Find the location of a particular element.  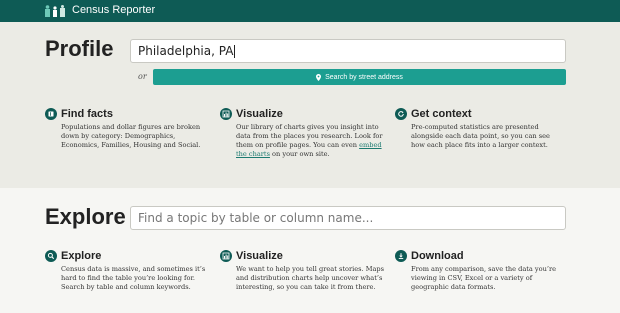

search-icon is located at coordinates (51, 256).